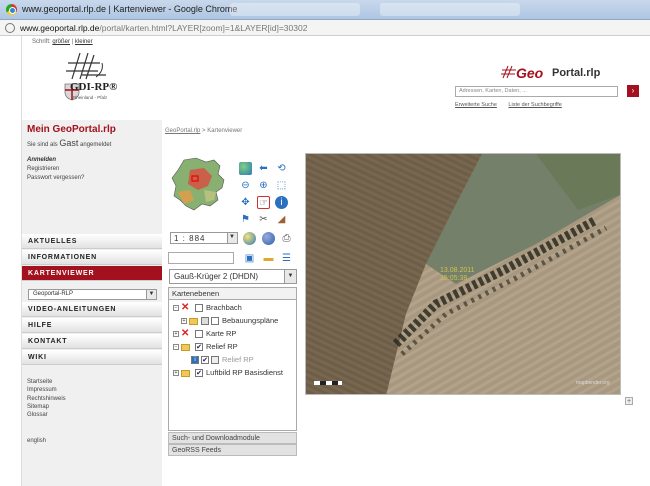 This screenshot has height=486, width=650. I want to click on nav-hilfe: HILFE, so click(92, 325).